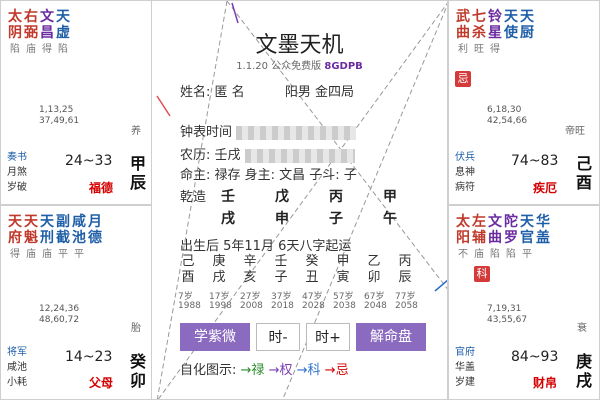 Image resolution: width=600 pixels, height=400 pixels. I want to click on app-title: 文墨天机, so click(299, 45).